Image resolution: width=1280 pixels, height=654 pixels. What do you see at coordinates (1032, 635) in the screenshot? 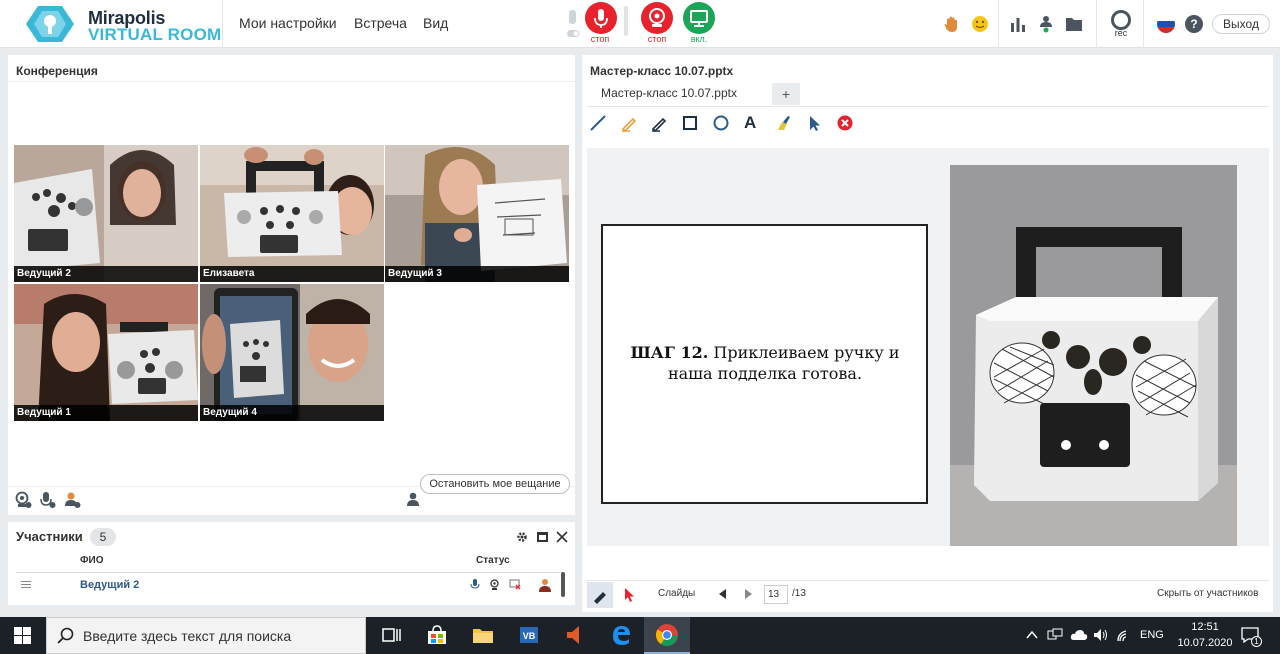
I see `chevron-up-icon` at bounding box center [1032, 635].